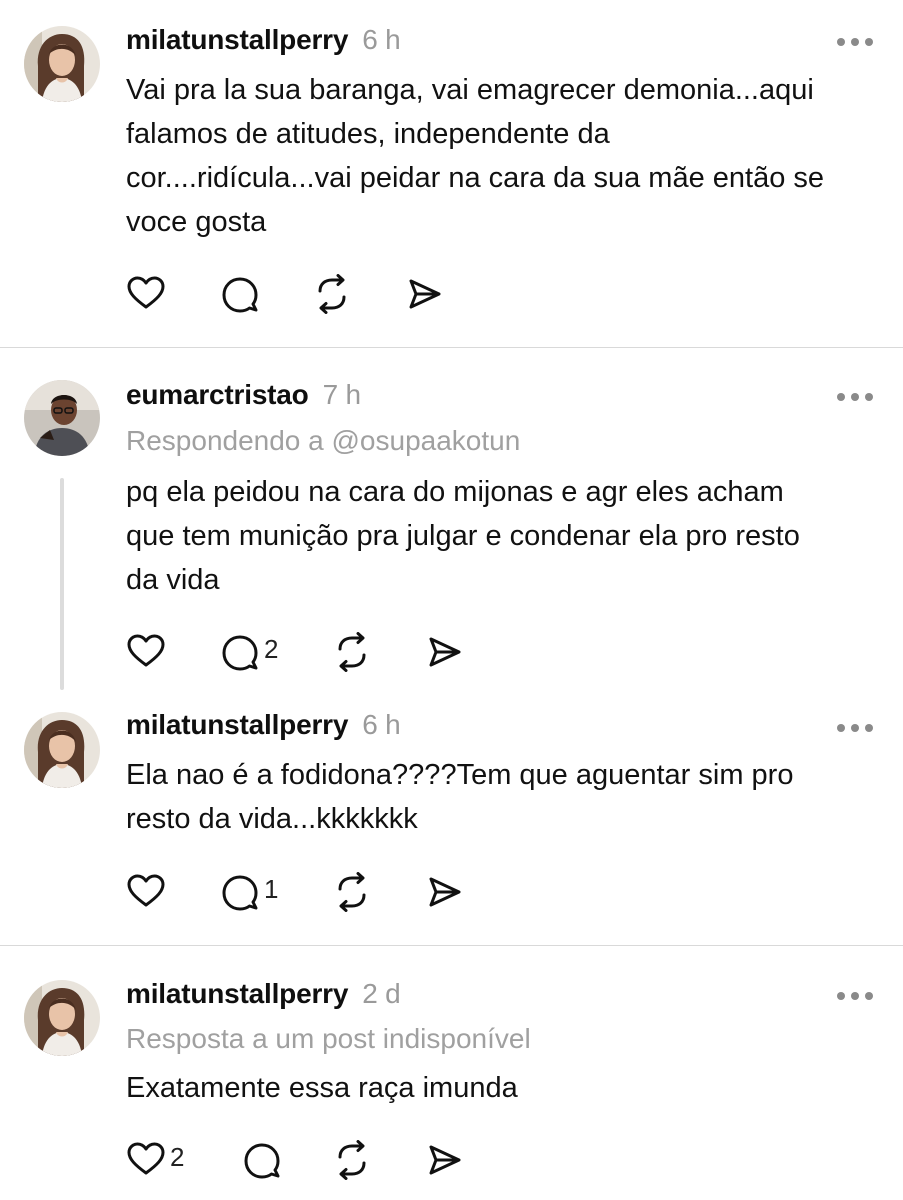  I want to click on reply-context: Resposta a um post indisponível, so click(328, 1039).